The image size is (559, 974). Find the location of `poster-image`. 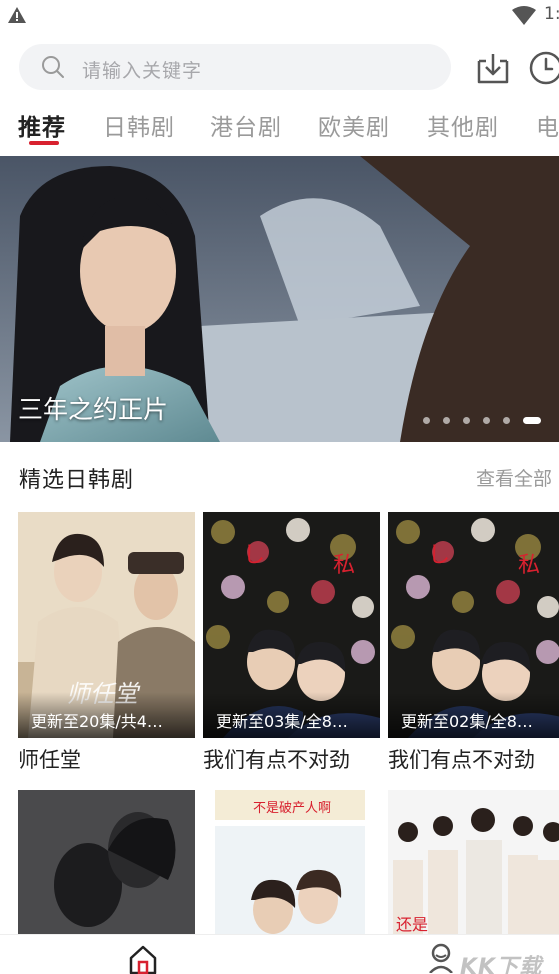

poster-image is located at coordinates (106, 865).